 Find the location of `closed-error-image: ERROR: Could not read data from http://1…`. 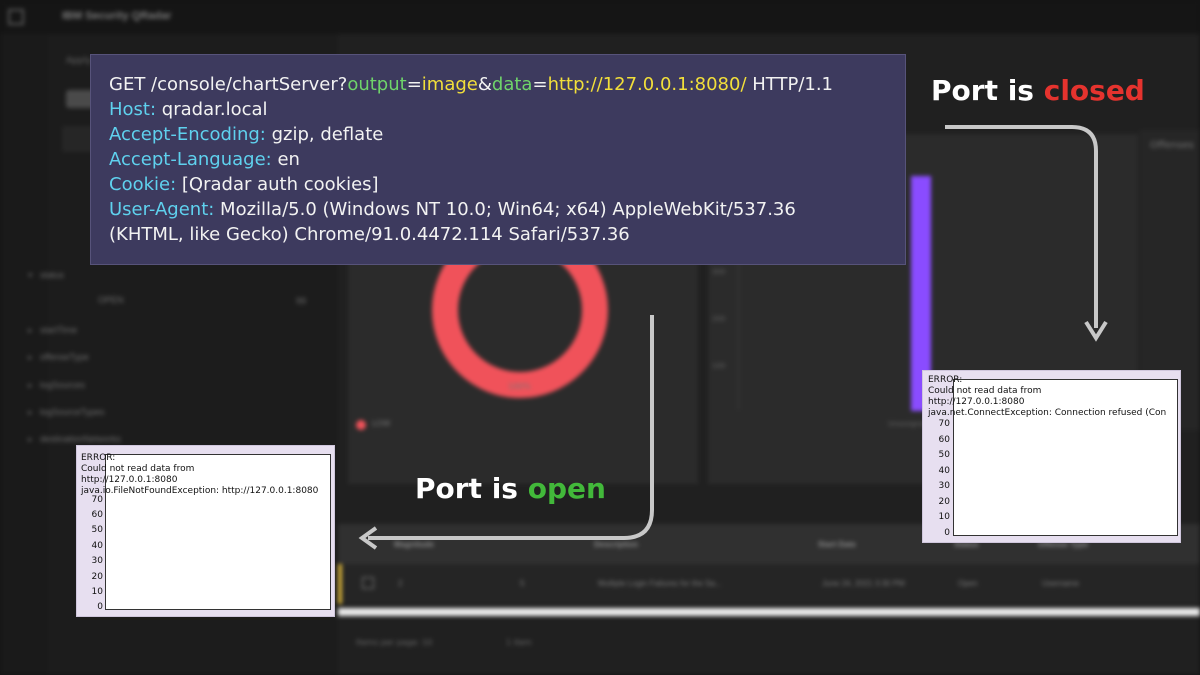

closed-error-image: ERROR: Could not read data from http://1… is located at coordinates (1051, 456).